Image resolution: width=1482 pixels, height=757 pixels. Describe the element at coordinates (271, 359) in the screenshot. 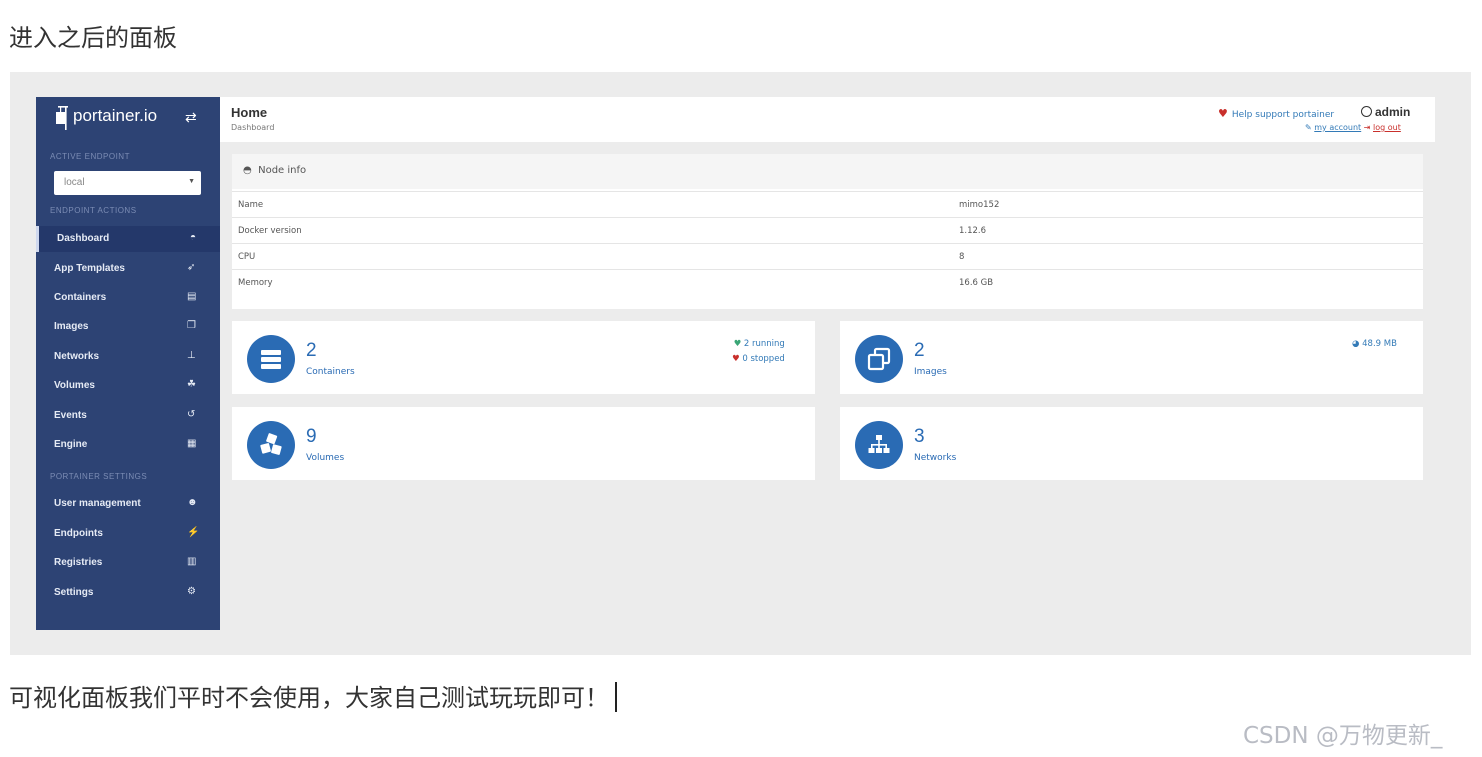

I see `server-icon` at that location.